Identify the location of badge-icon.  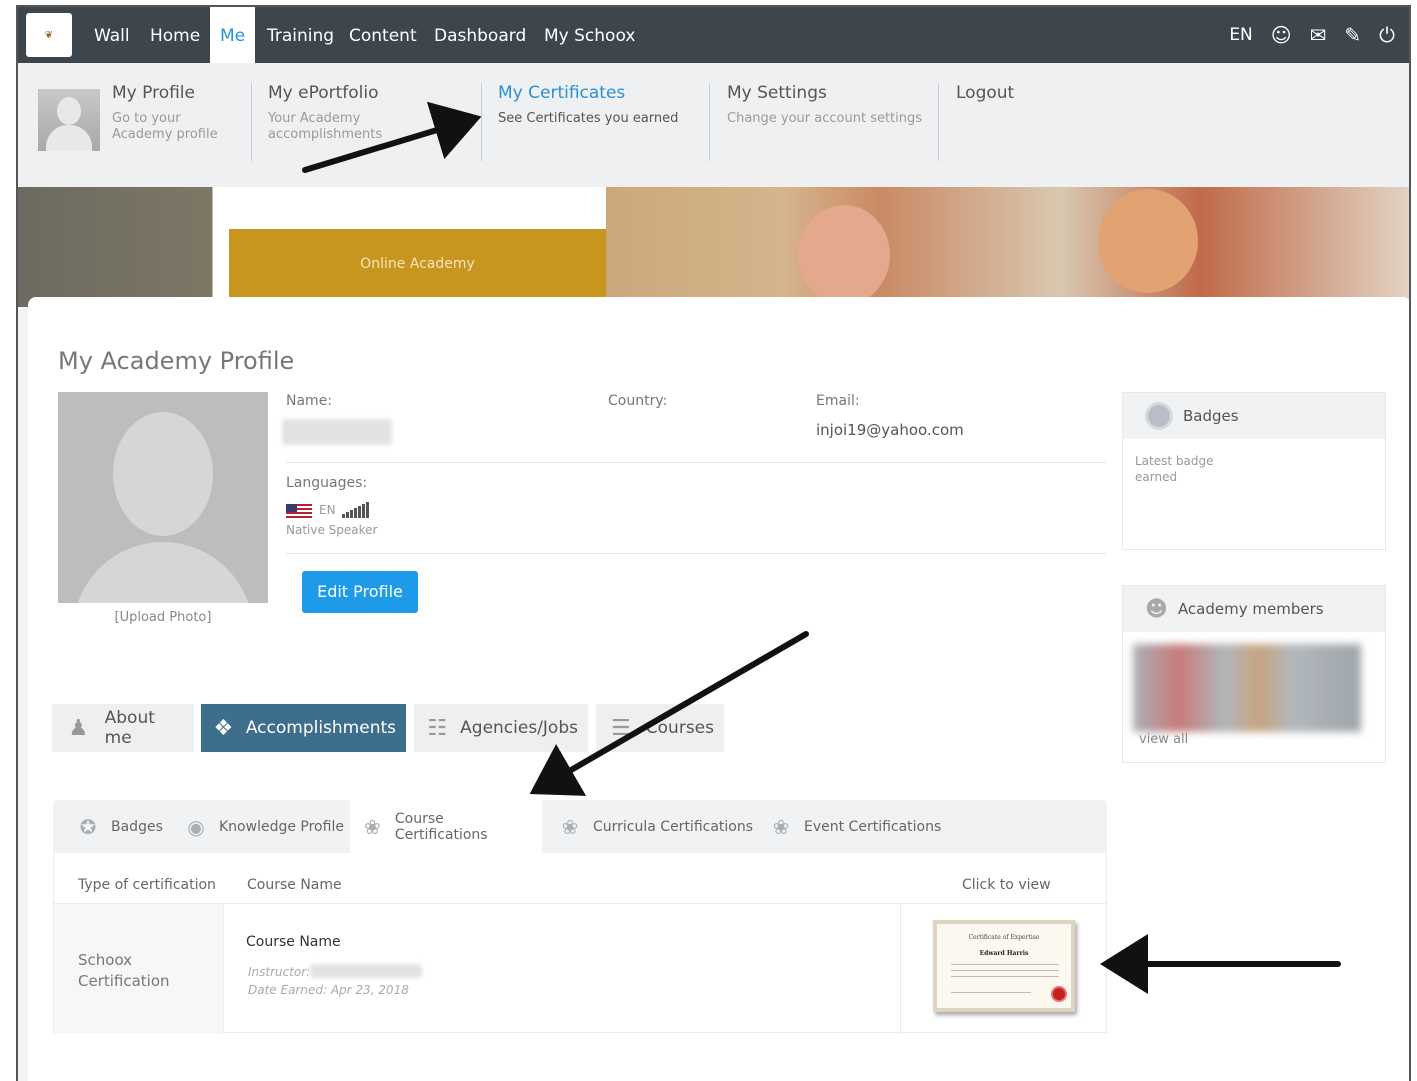
(1159, 416).